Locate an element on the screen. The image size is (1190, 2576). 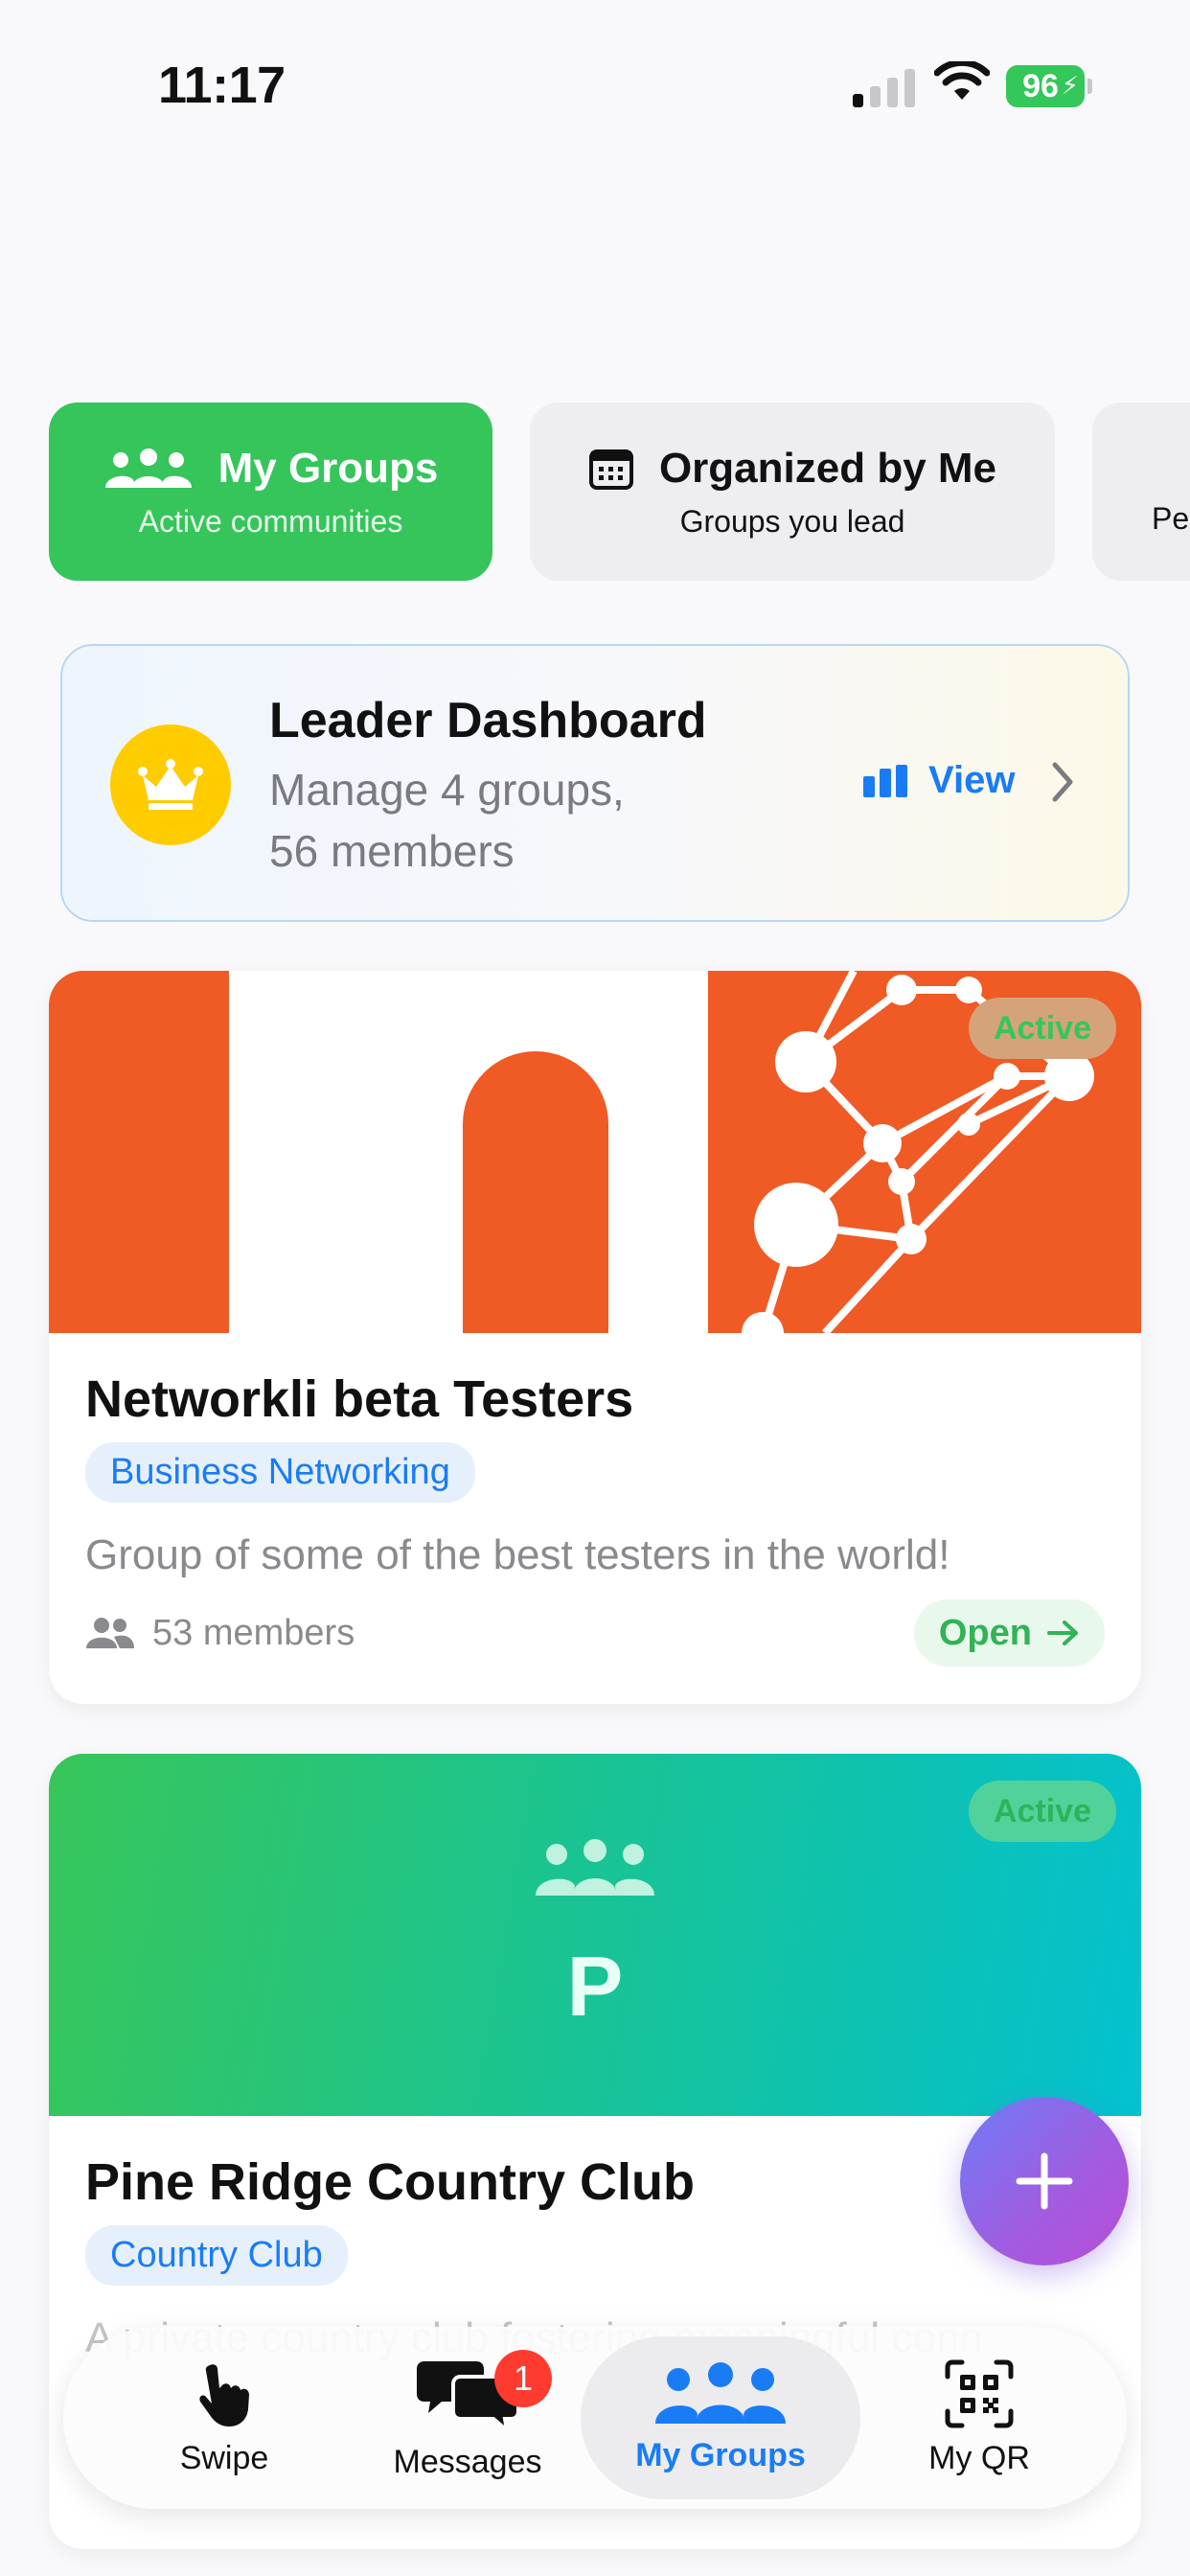
tab-my-groups: My Groups Active communities is located at coordinates (271, 491).